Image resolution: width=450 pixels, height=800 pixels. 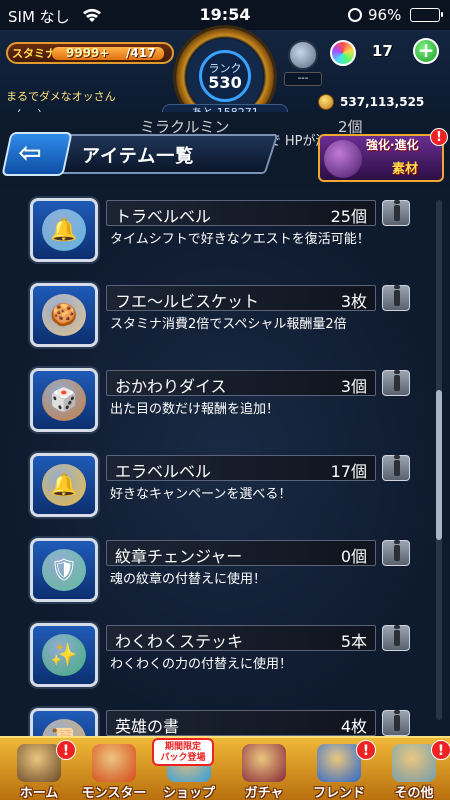 What do you see at coordinates (326, 102) in the screenshot?
I see `gold-coin-icon` at bounding box center [326, 102].